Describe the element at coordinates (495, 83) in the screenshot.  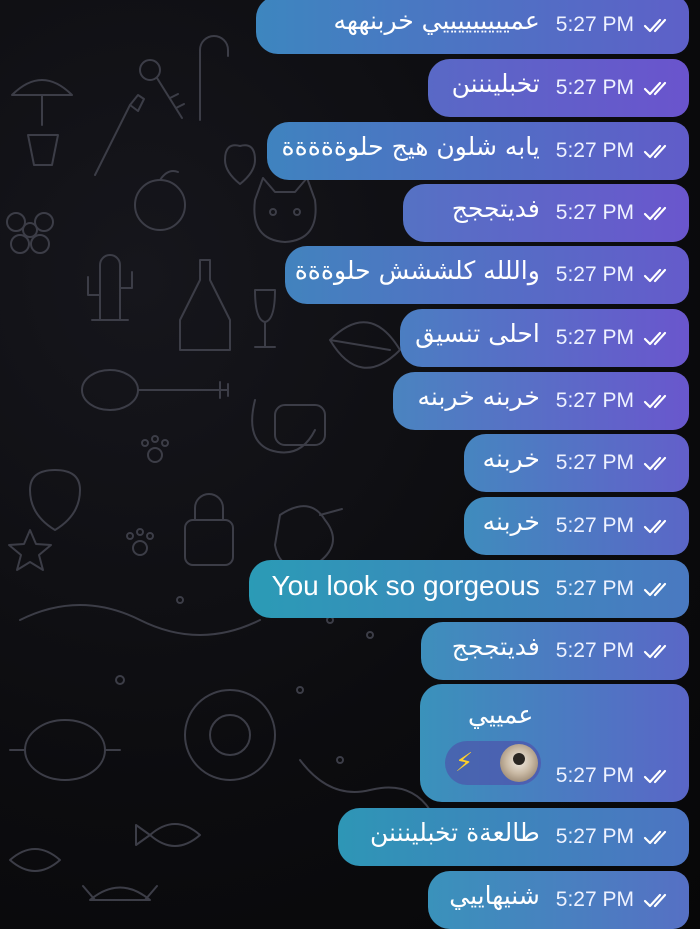
I see `message-text: تخبلينننن` at that location.